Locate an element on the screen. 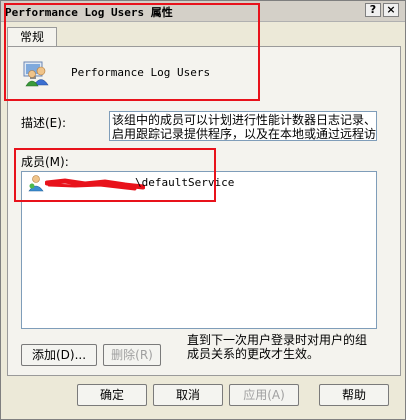 The width and height of the screenshot is (406, 420). remove-button: 删除(R) is located at coordinates (132, 355).